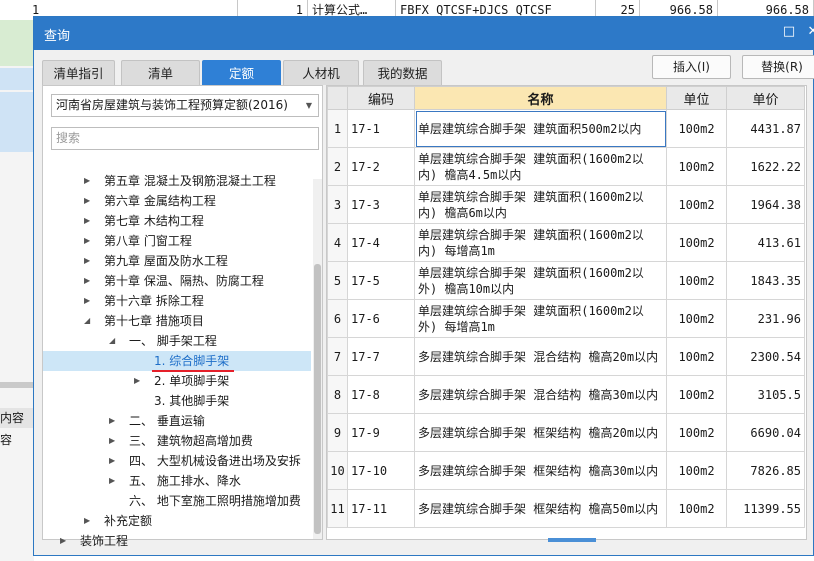  What do you see at coordinates (540, 432) in the screenshot?
I see `name-cell: 多层建筑综合脚手架 框架结构 檐高20m以内` at bounding box center [540, 432].